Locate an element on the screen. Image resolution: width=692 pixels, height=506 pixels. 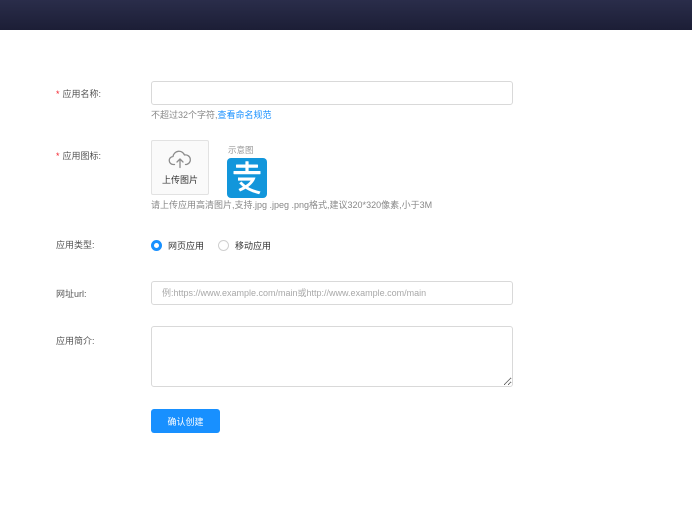
top-nav-bar is located at coordinates (346, 15).